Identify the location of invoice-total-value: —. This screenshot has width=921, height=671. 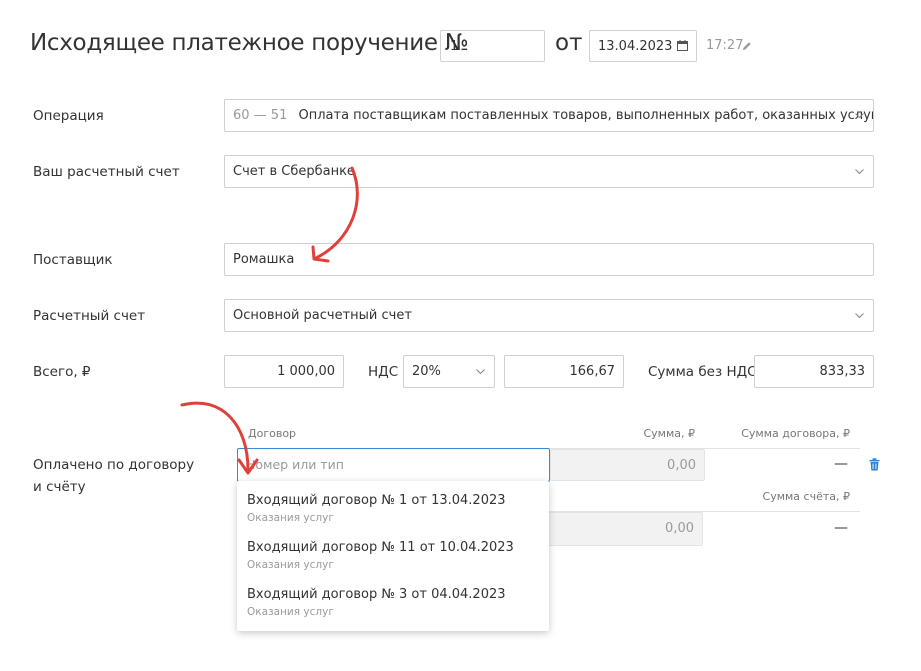
(841, 528).